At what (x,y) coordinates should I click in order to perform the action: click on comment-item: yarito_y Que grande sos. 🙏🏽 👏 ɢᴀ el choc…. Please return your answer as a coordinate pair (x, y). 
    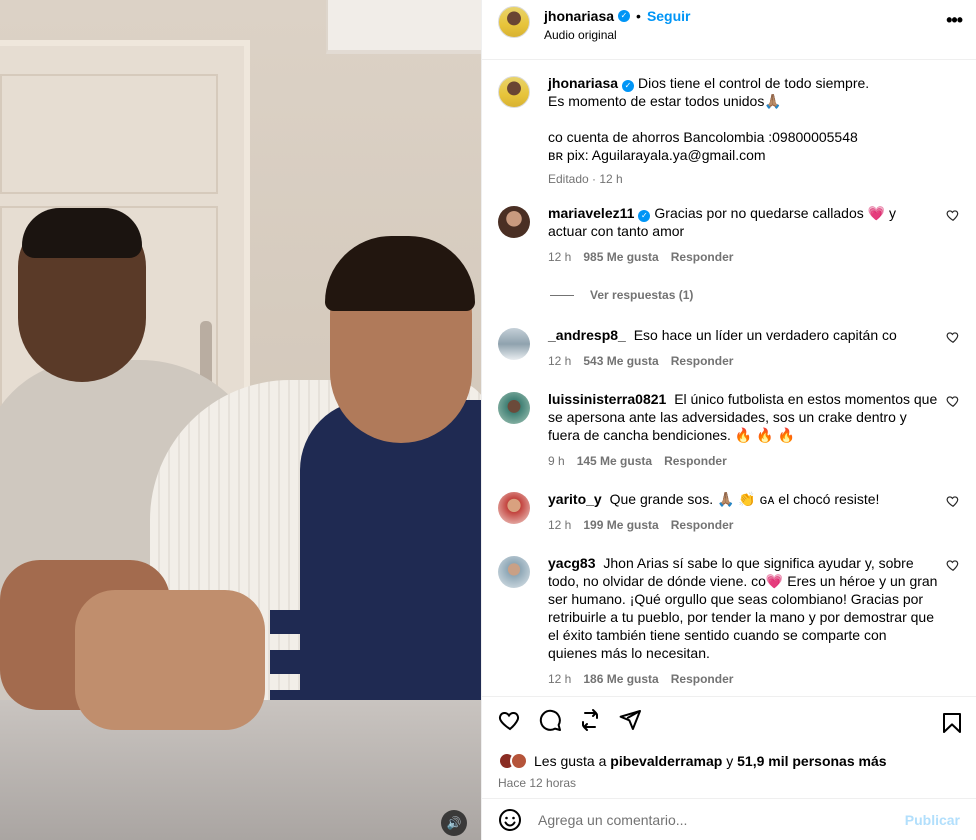
    Looking at the image, I should click on (729, 511).